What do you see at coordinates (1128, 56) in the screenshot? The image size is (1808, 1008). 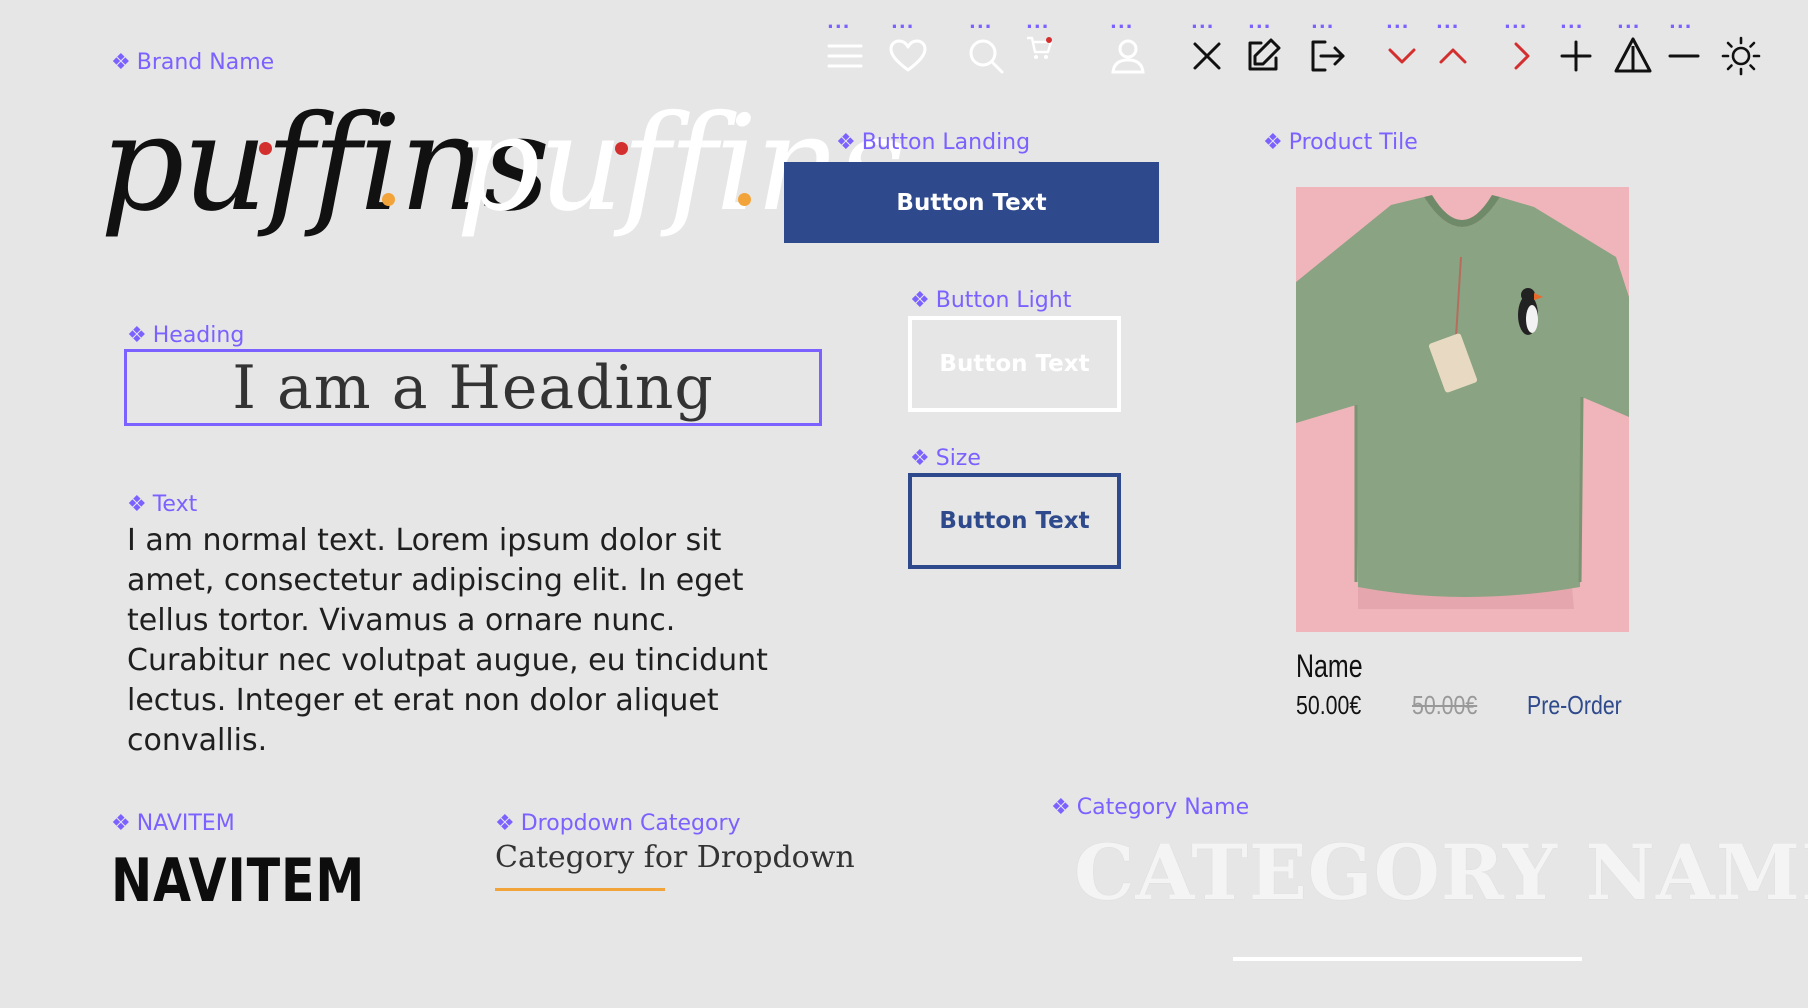 I see `user-icon` at bounding box center [1128, 56].